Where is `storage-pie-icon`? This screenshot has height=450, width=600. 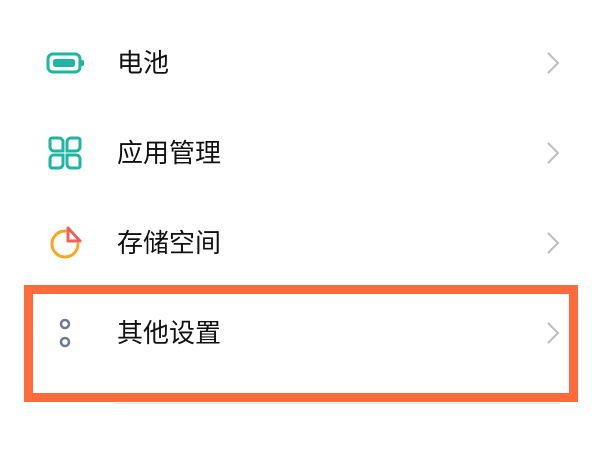
storage-pie-icon is located at coordinates (65, 243).